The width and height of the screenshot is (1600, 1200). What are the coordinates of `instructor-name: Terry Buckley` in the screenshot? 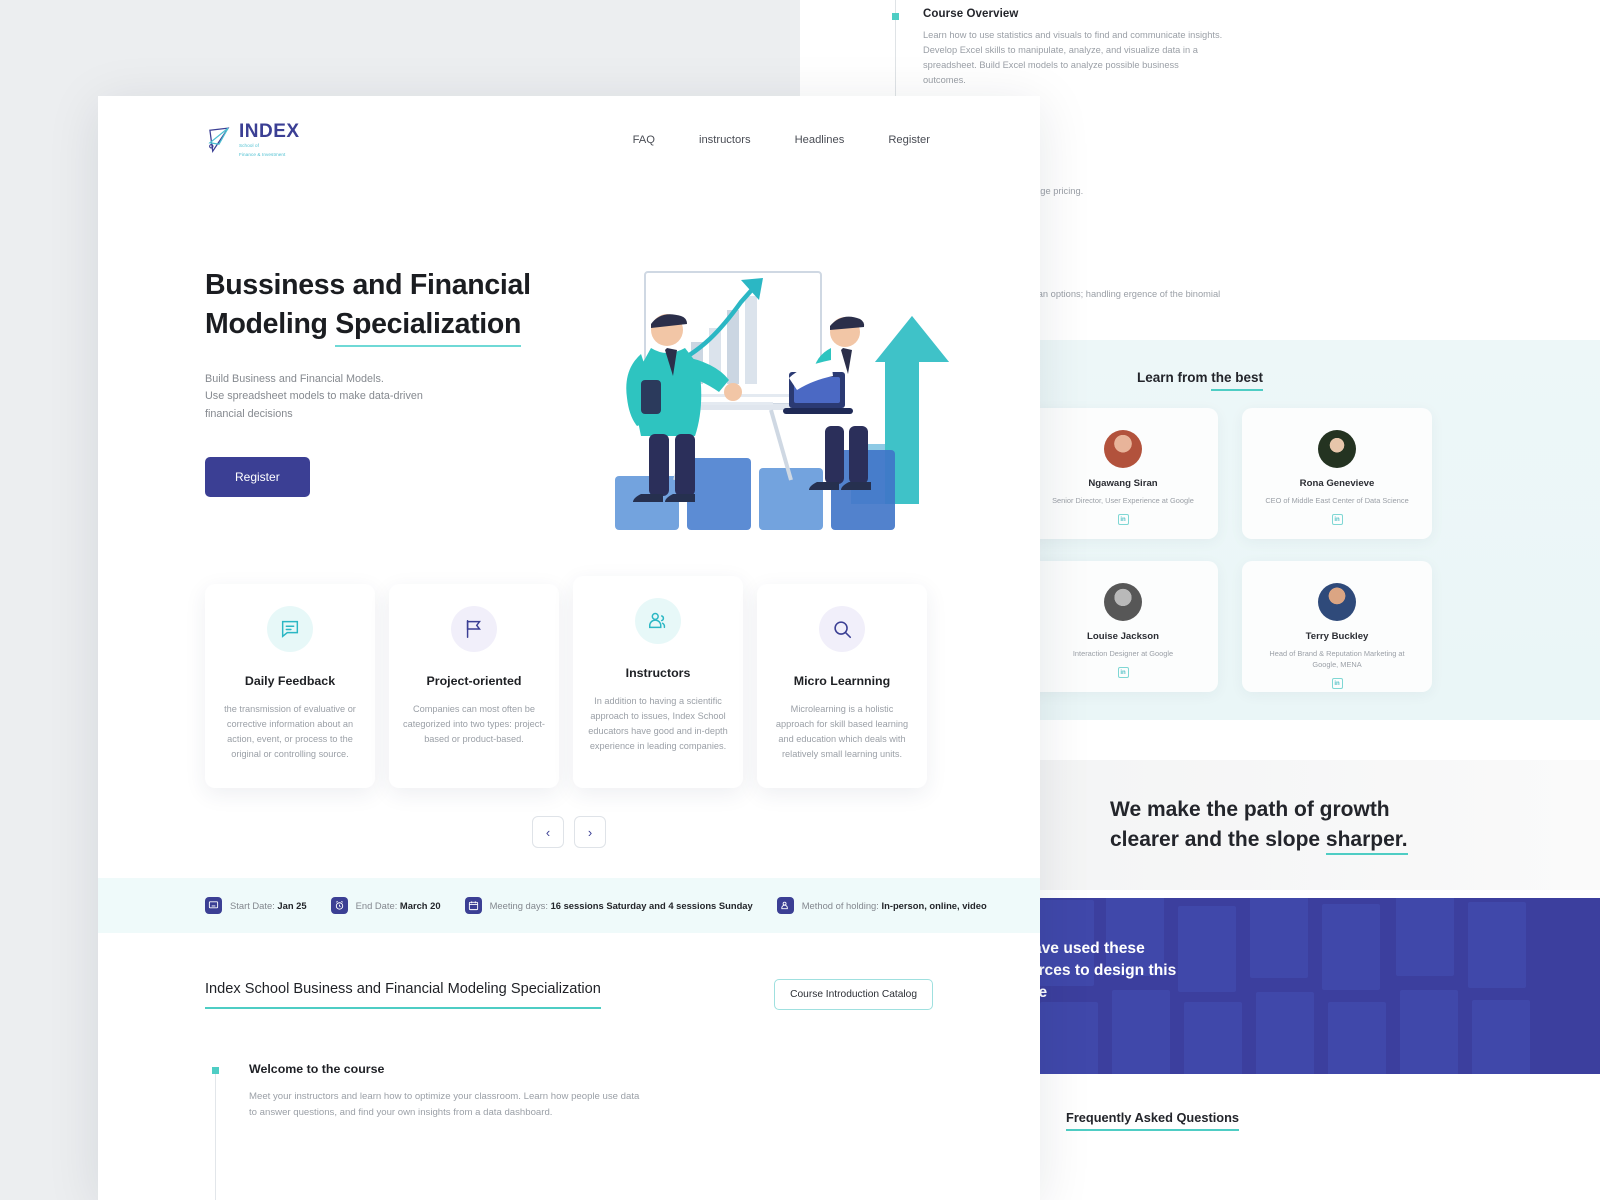 It's located at (1337, 636).